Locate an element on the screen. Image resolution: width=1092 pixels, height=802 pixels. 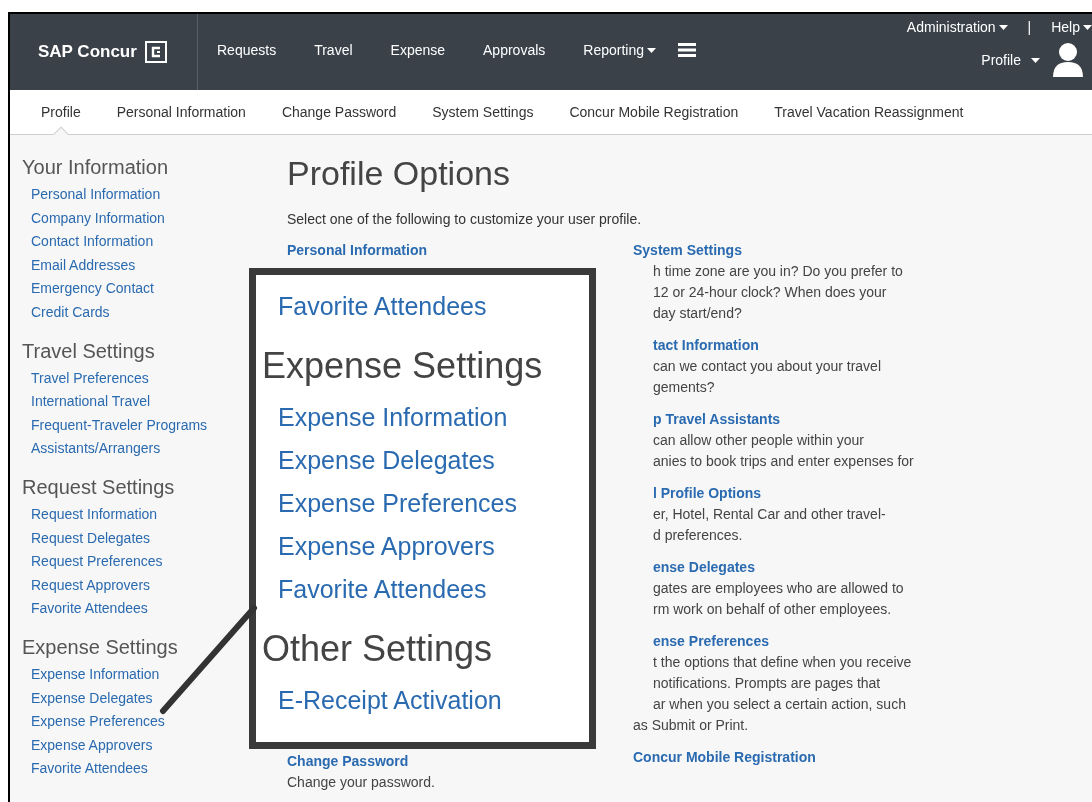
sidebar-link: Expense Information is located at coordinates (91, 674).